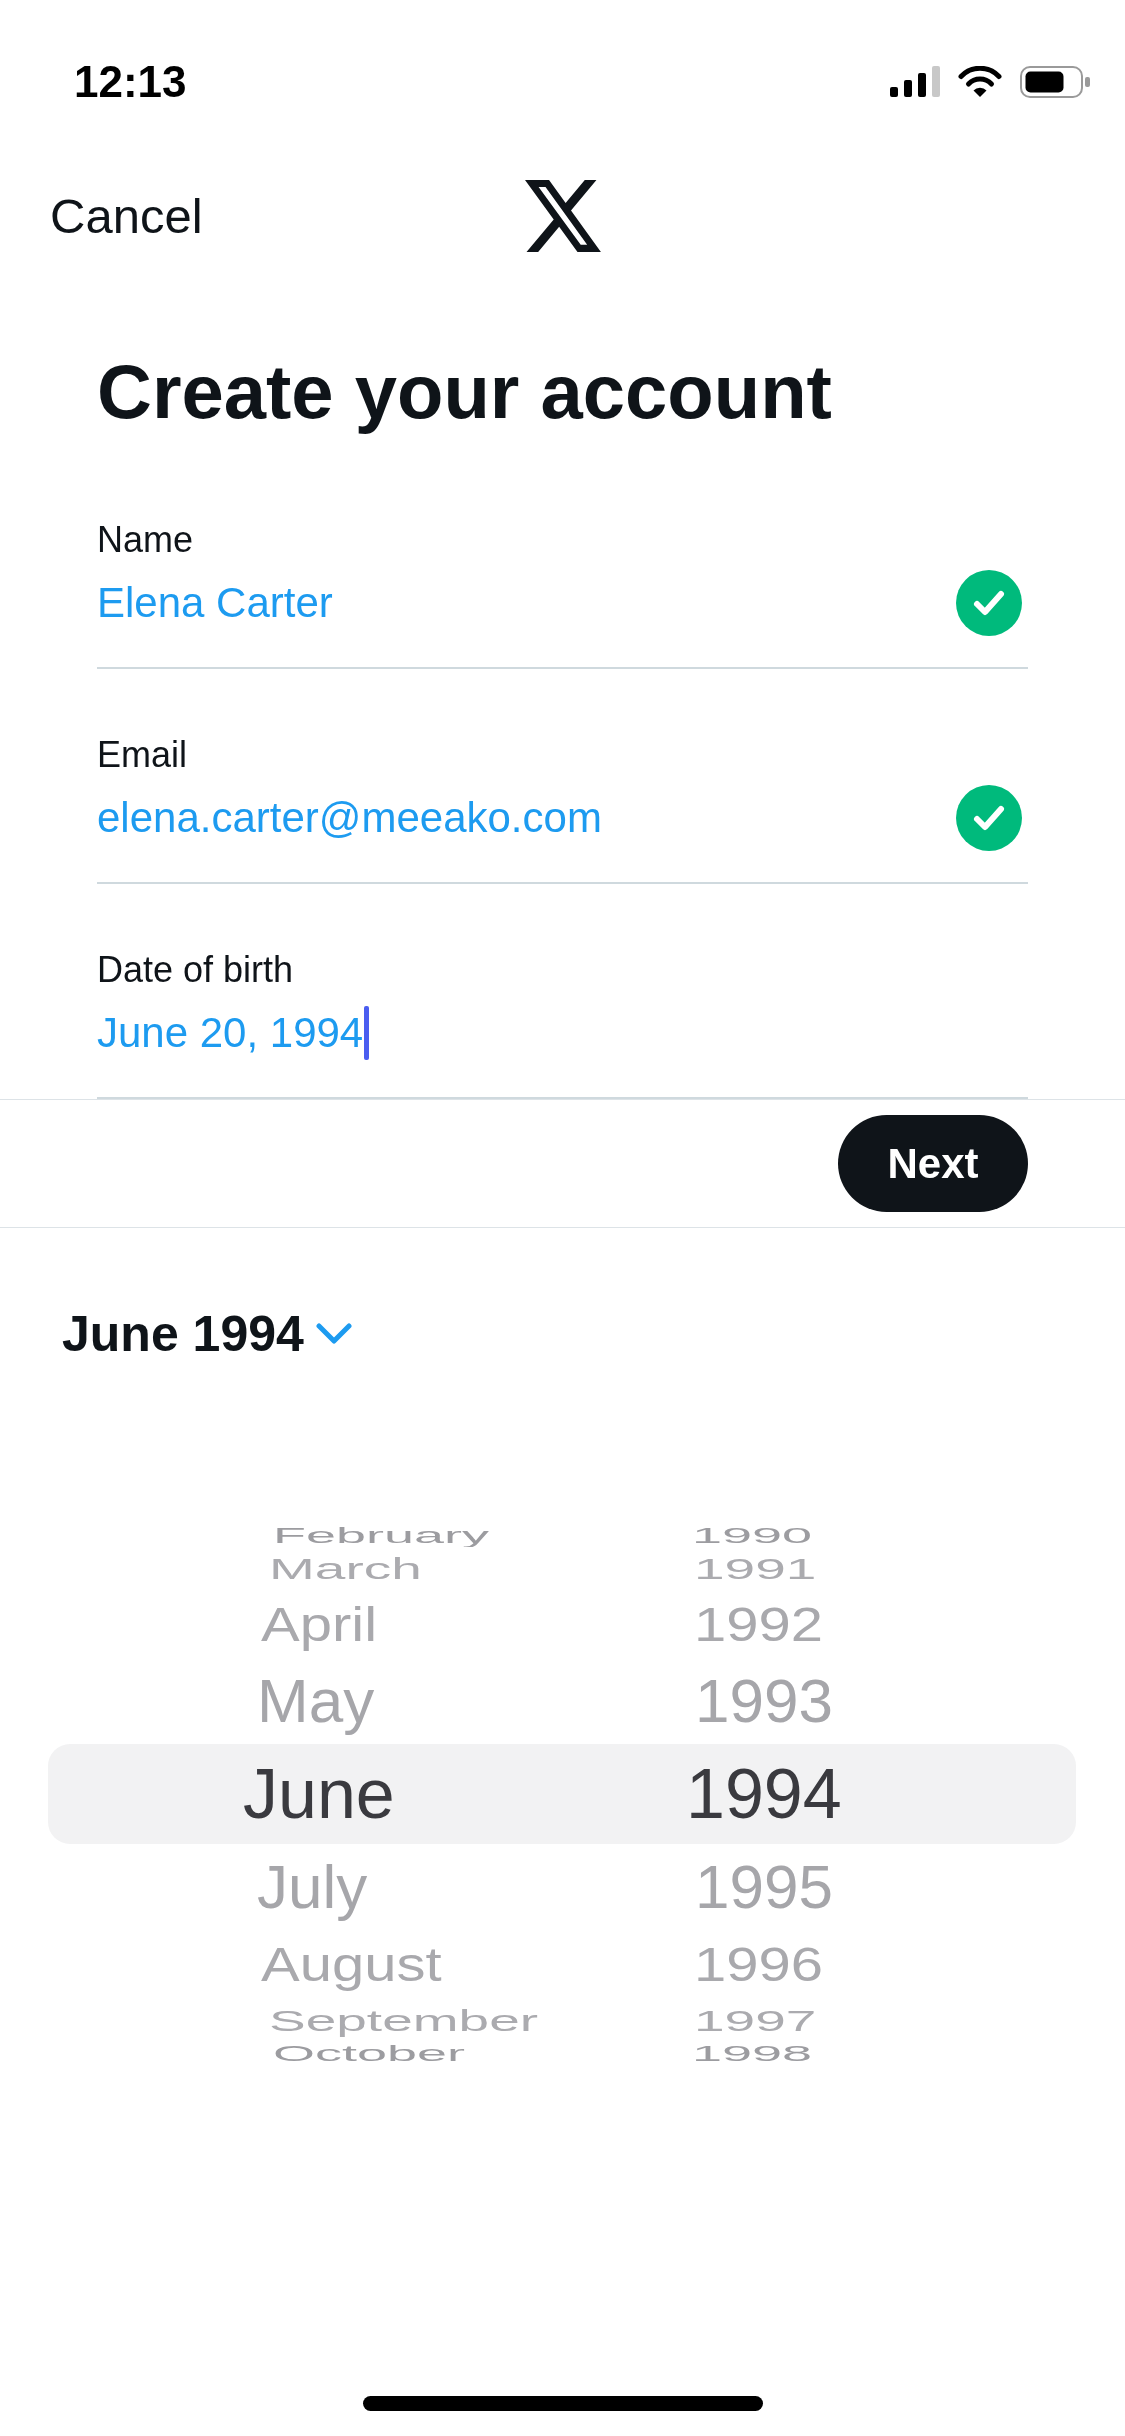 Image resolution: width=1125 pixels, height=2436 pixels. I want to click on month-option: August, so click(351, 1964).